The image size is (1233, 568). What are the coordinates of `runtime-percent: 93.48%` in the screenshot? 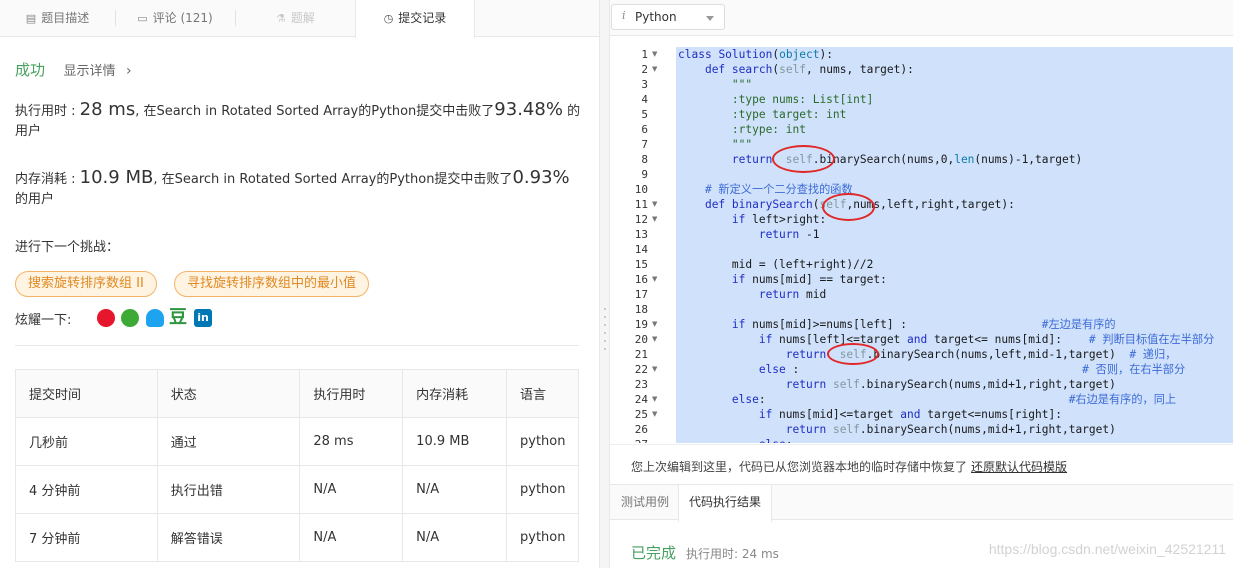 It's located at (528, 109).